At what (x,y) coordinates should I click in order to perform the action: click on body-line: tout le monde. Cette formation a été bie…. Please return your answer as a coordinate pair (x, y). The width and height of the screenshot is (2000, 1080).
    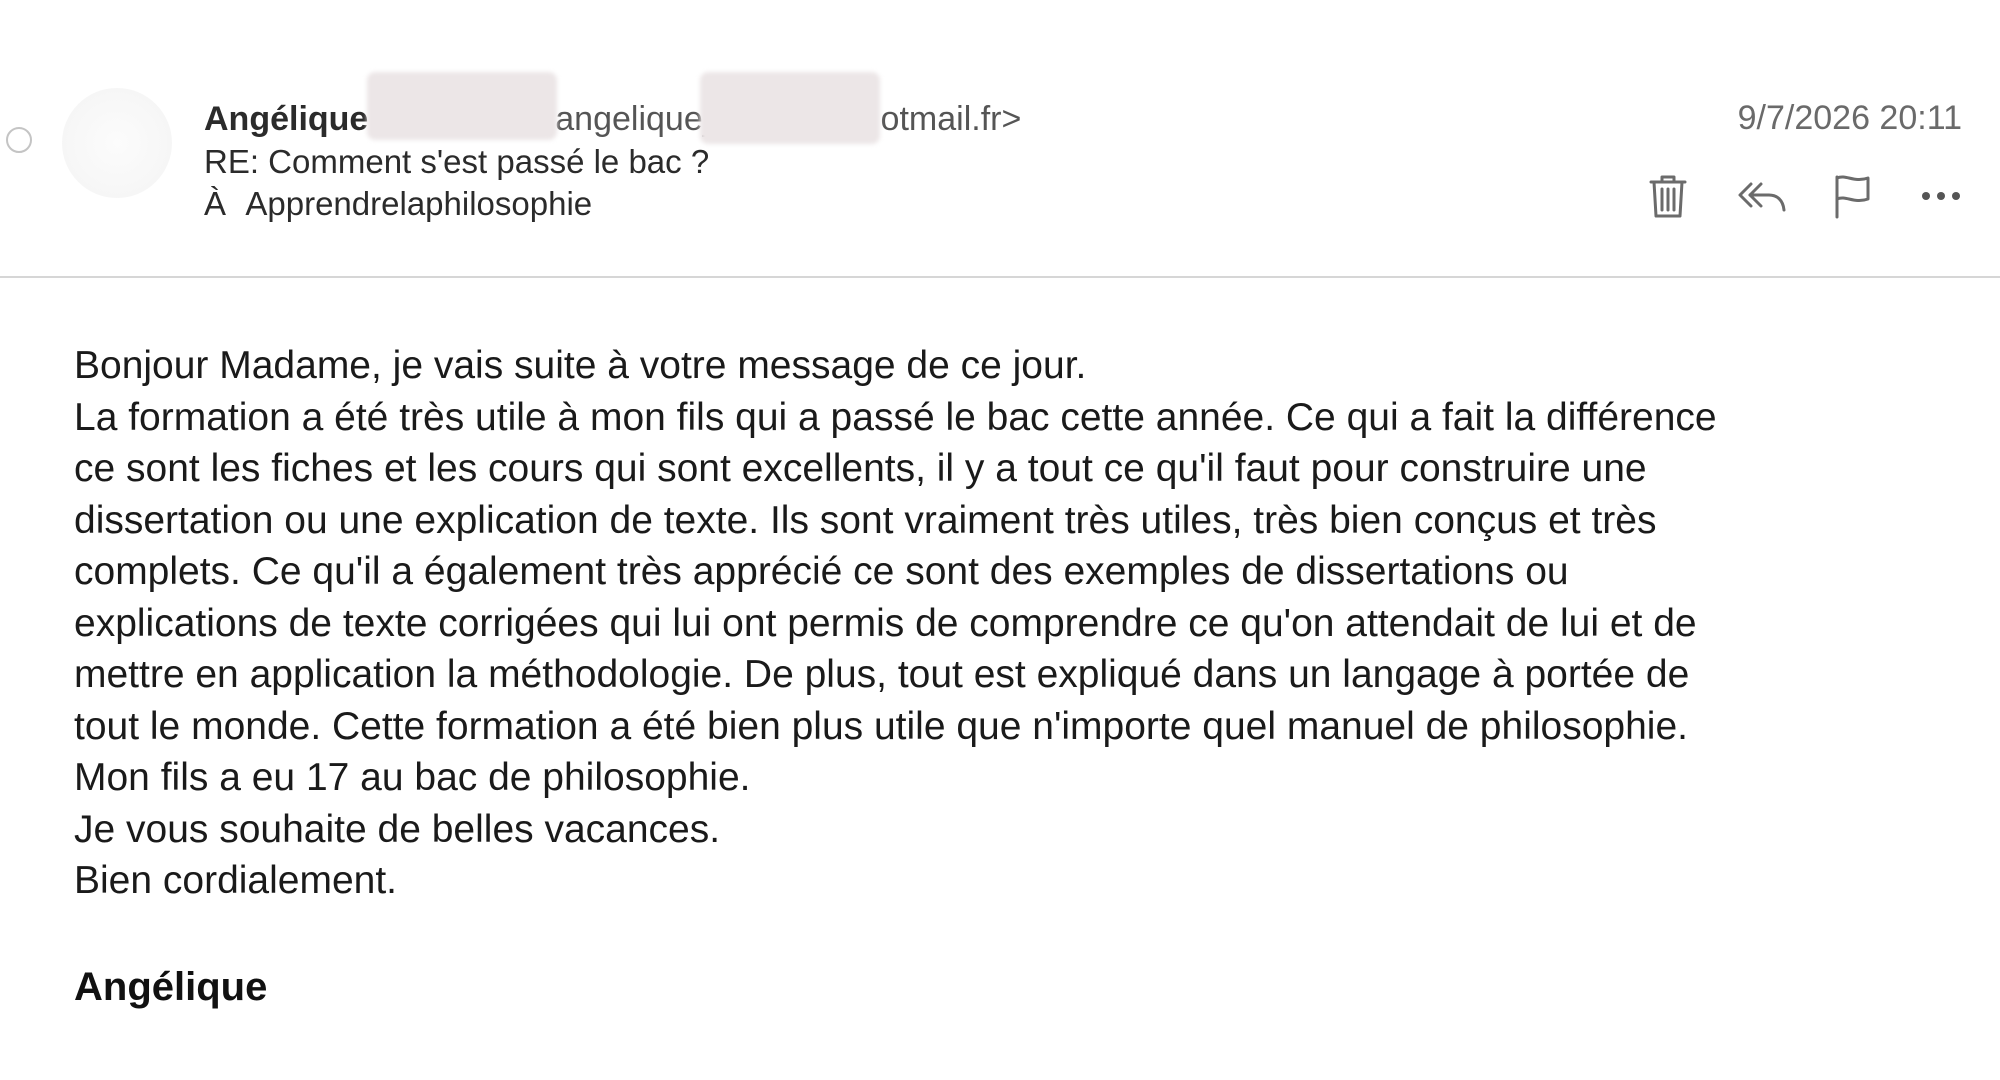
    Looking at the image, I should click on (881, 726).